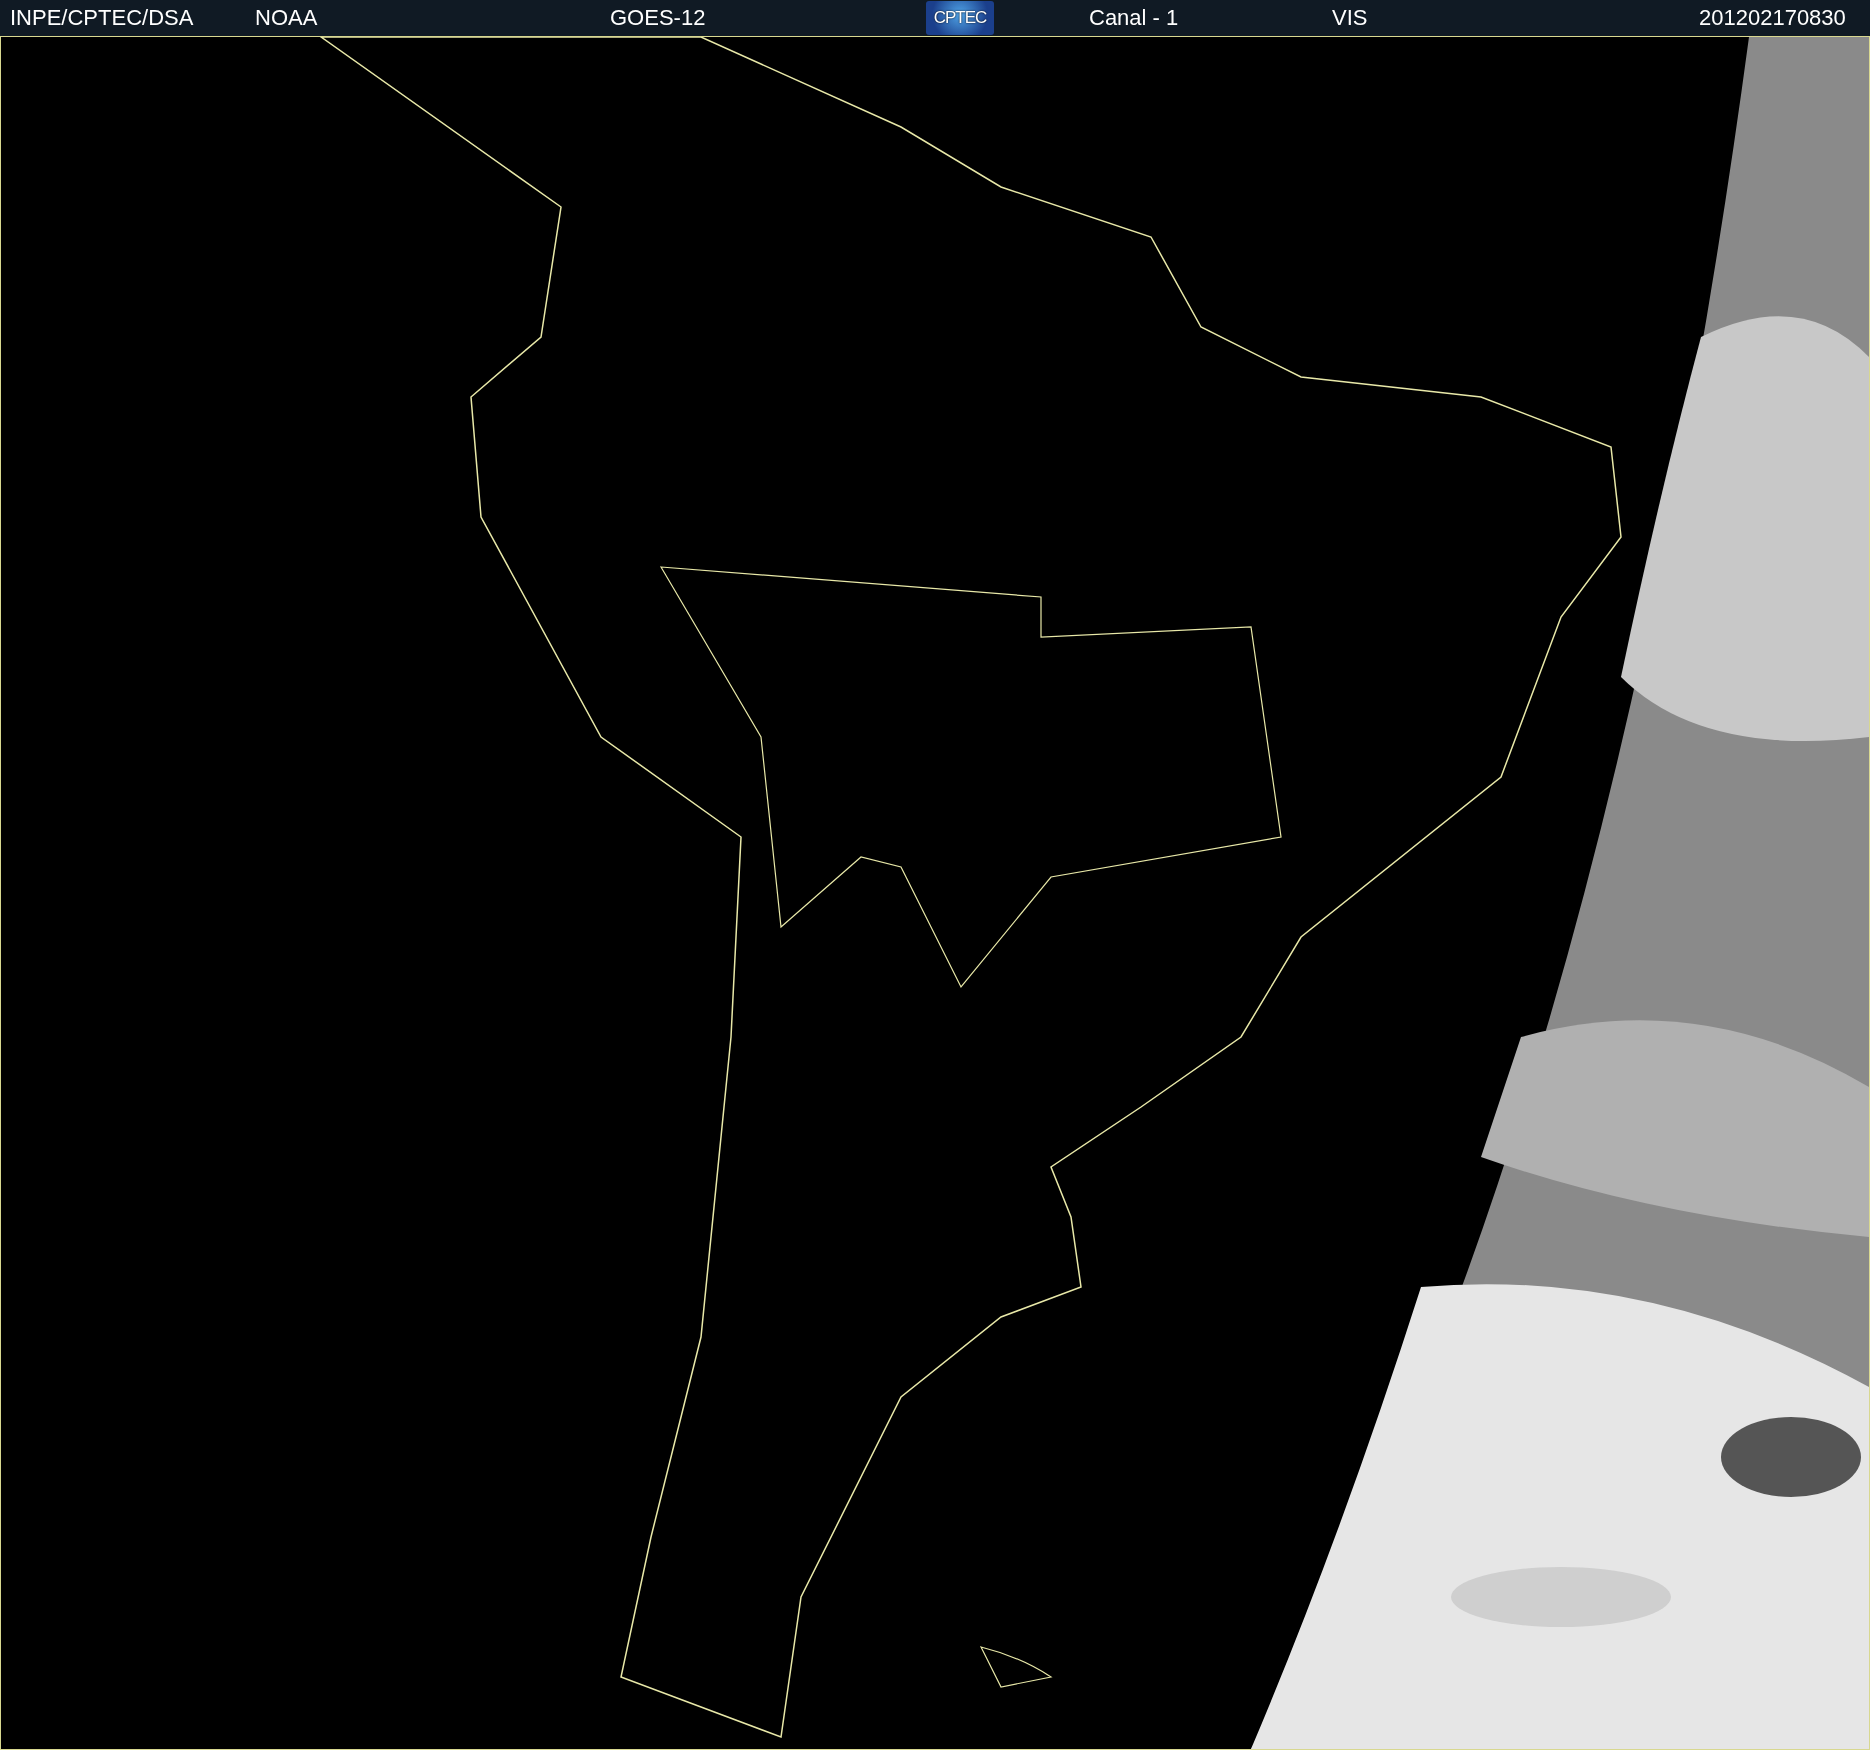 This screenshot has height=1750, width=1870. I want to click on header-label: GOES-12, so click(658, 18).